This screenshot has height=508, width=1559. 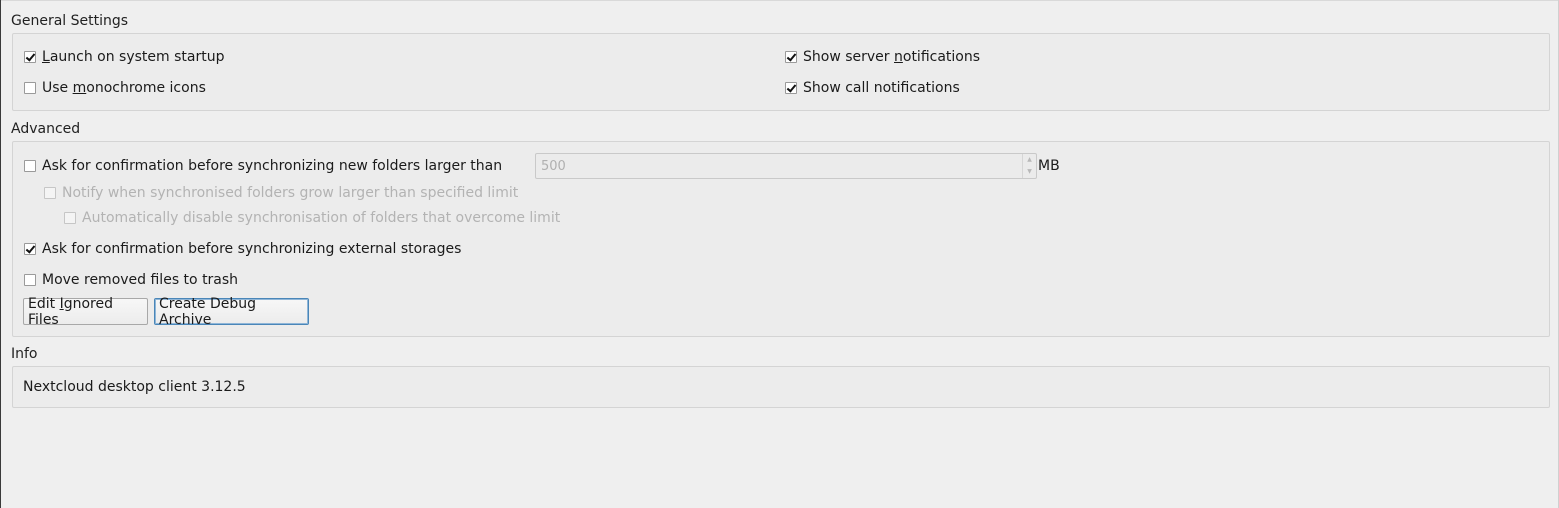 I want to click on version-text: Nextcloud desktop client 3.12.5, so click(x=134, y=387).